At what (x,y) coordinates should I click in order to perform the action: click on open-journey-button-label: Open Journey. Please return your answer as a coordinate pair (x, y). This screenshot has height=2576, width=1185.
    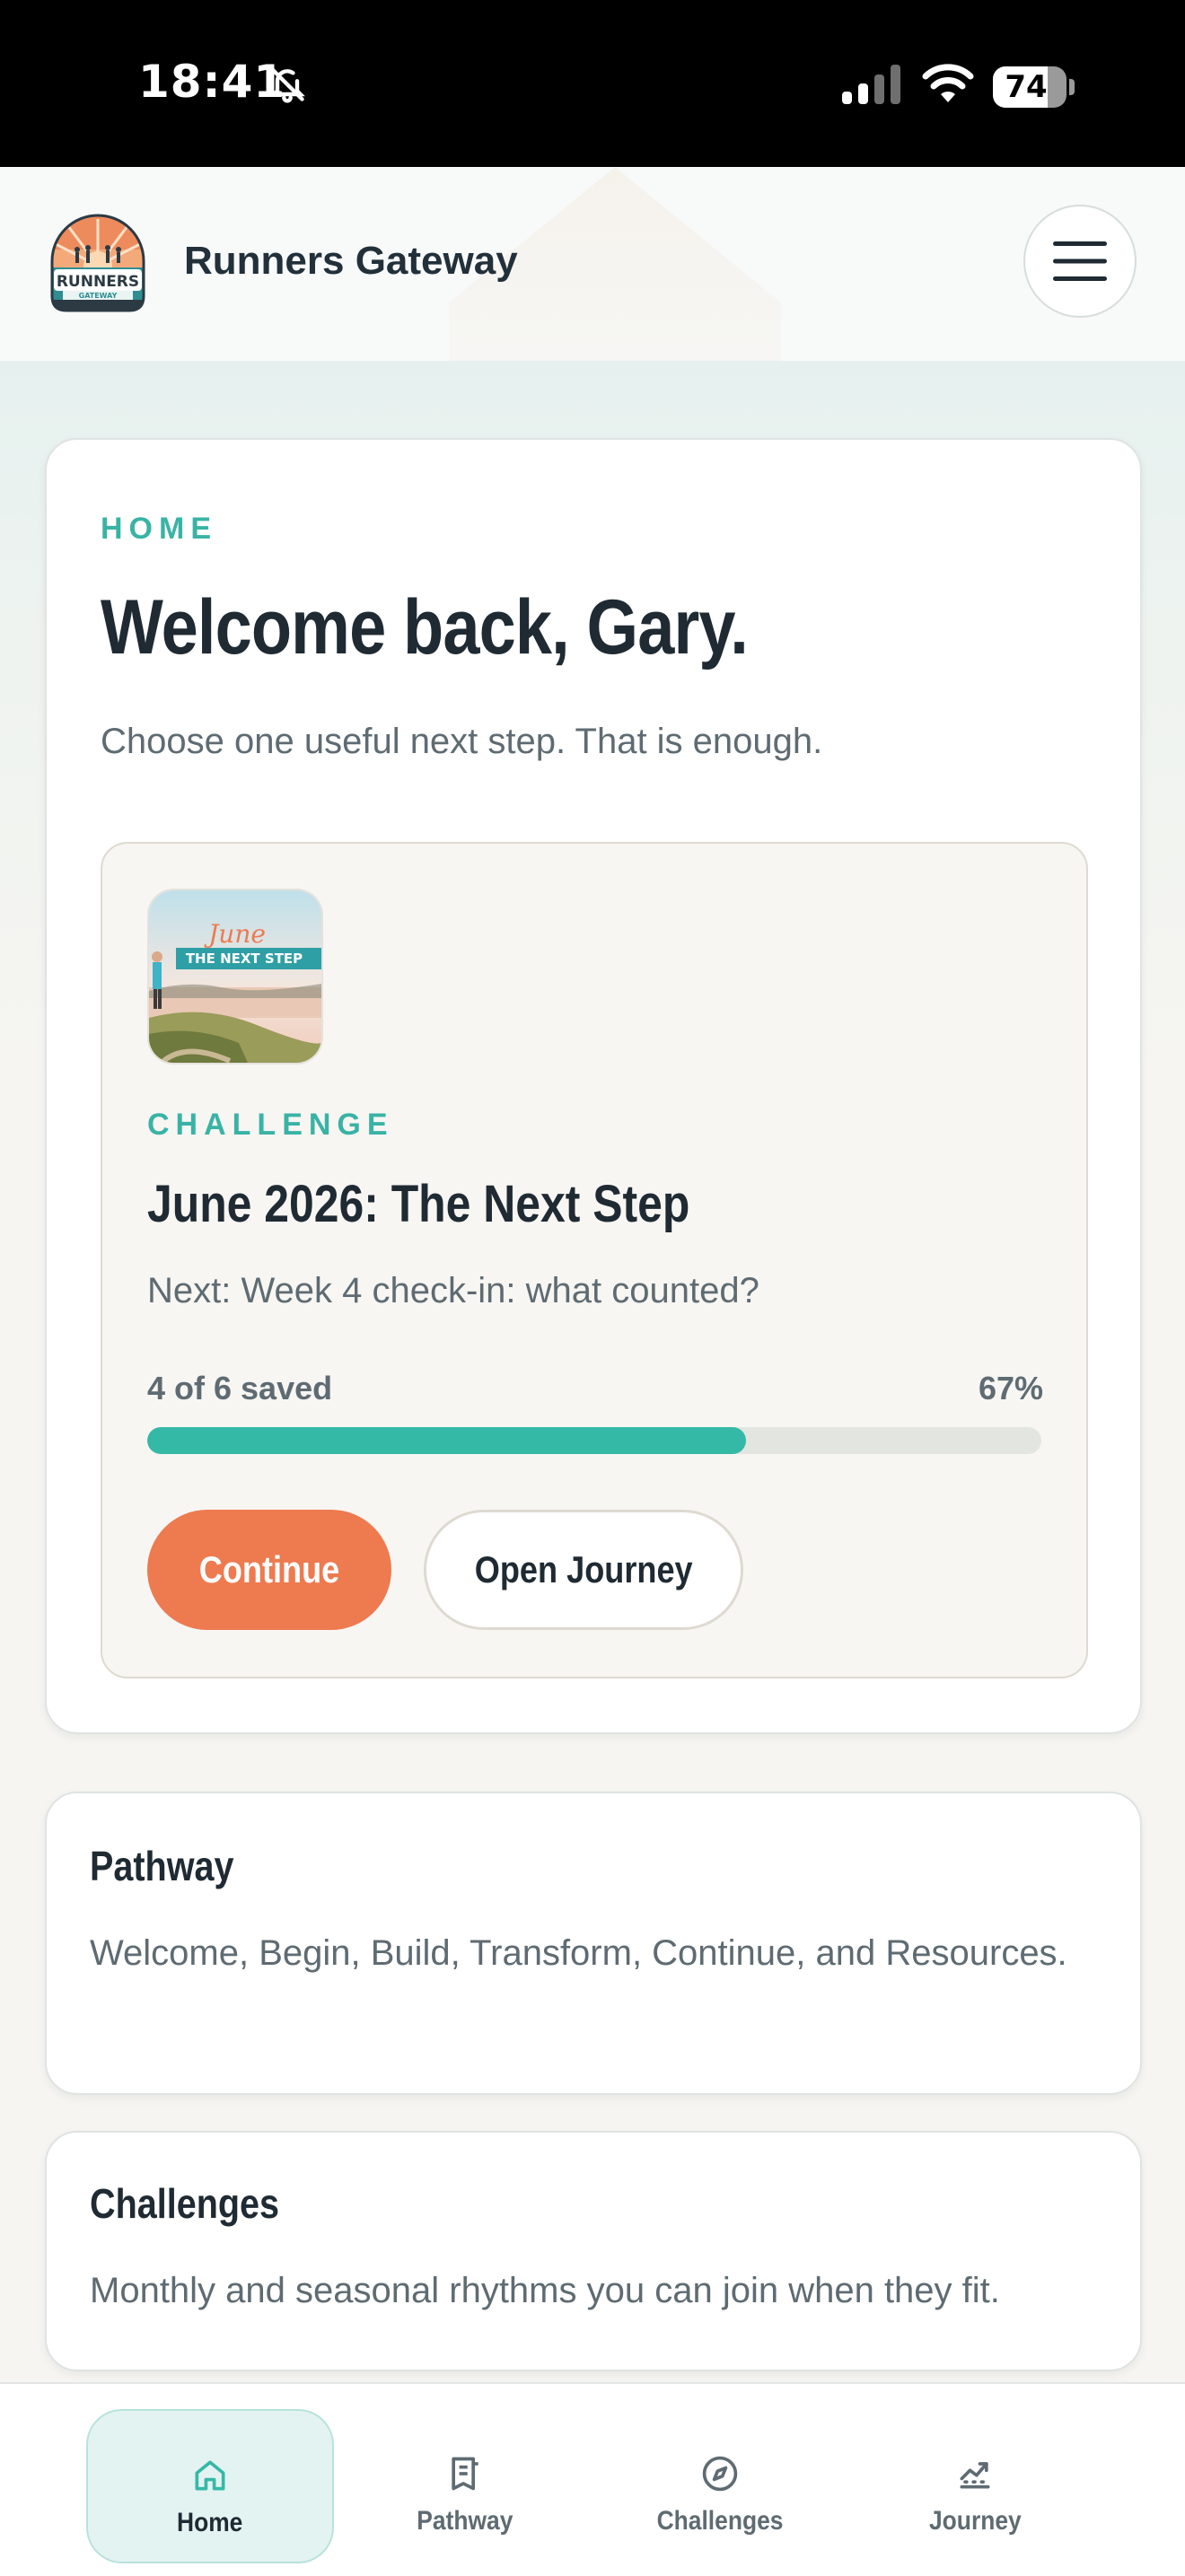
    Looking at the image, I should click on (583, 1569).